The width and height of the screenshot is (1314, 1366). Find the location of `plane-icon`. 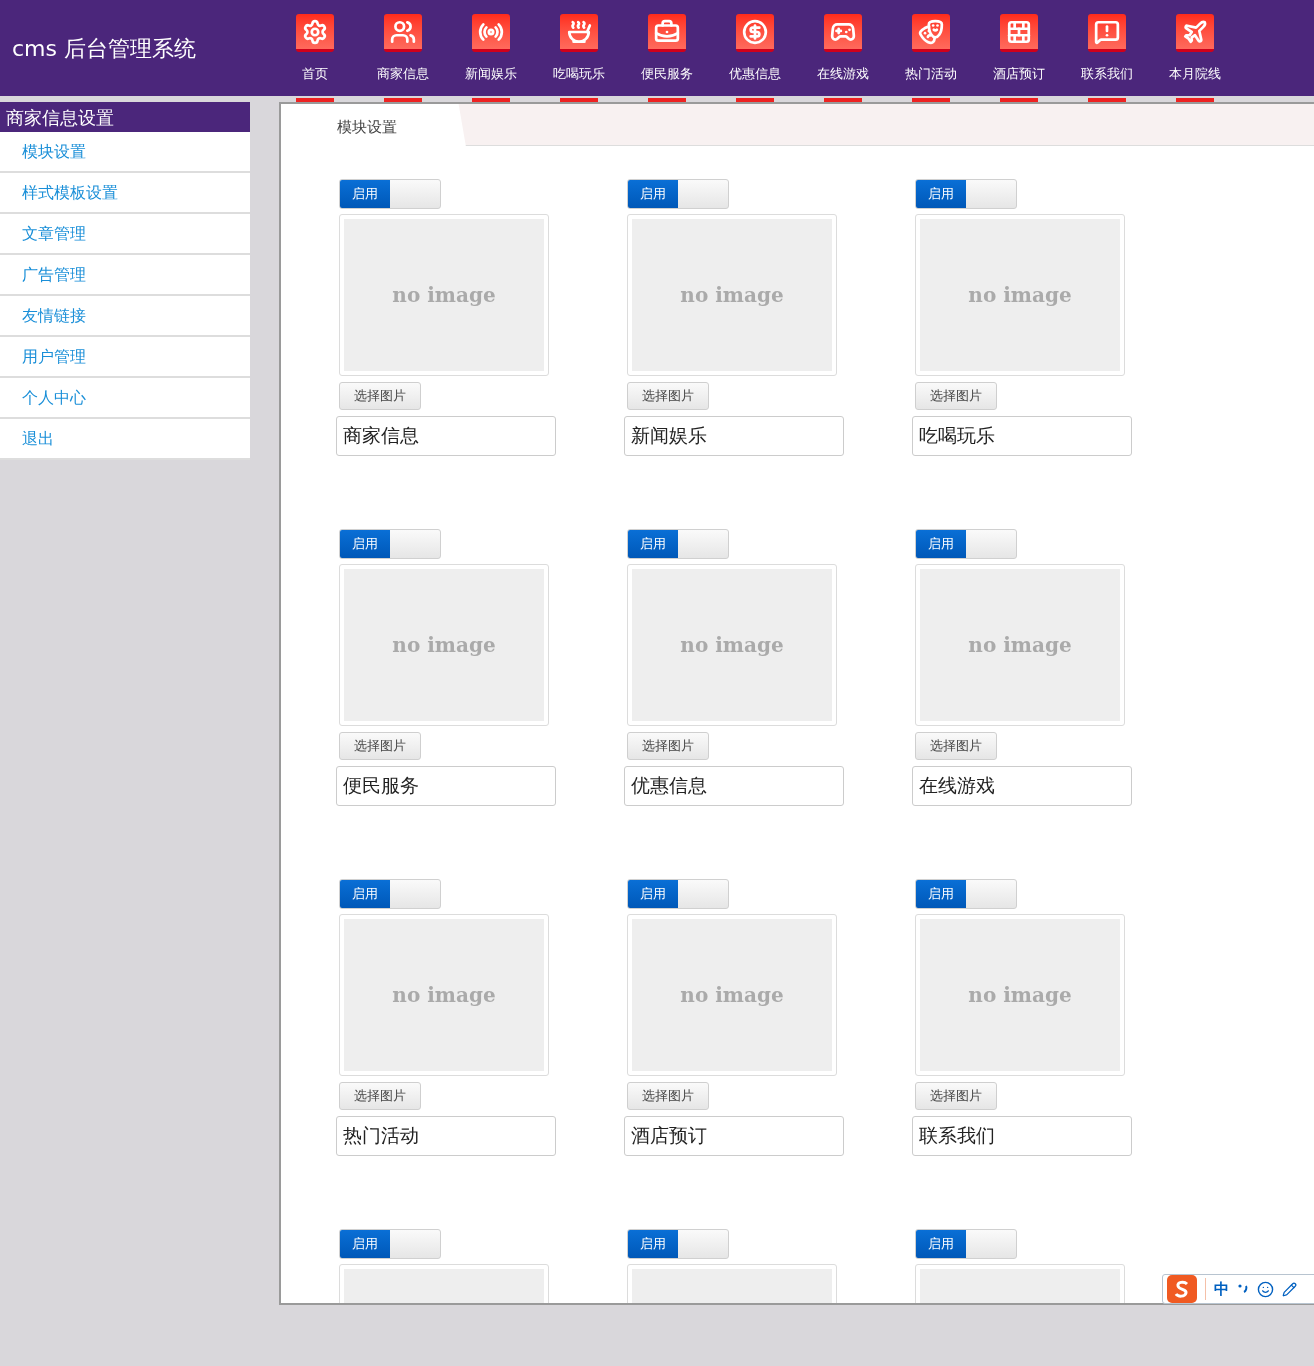

plane-icon is located at coordinates (1195, 33).